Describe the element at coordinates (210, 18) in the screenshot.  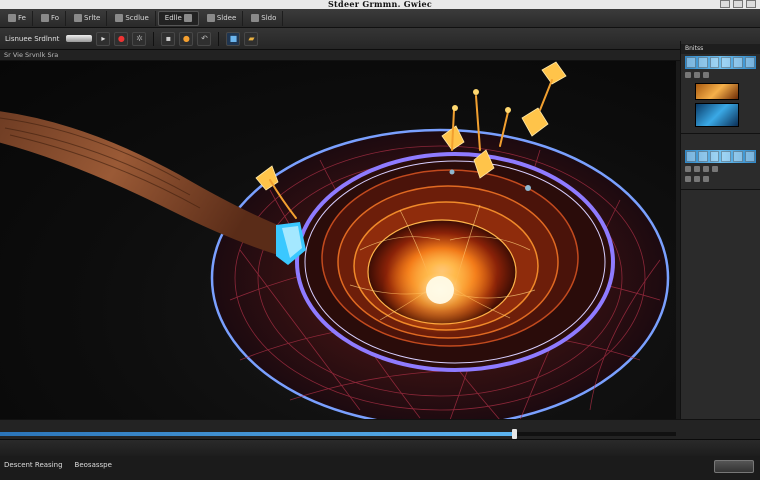
I see `layer-icon` at that location.